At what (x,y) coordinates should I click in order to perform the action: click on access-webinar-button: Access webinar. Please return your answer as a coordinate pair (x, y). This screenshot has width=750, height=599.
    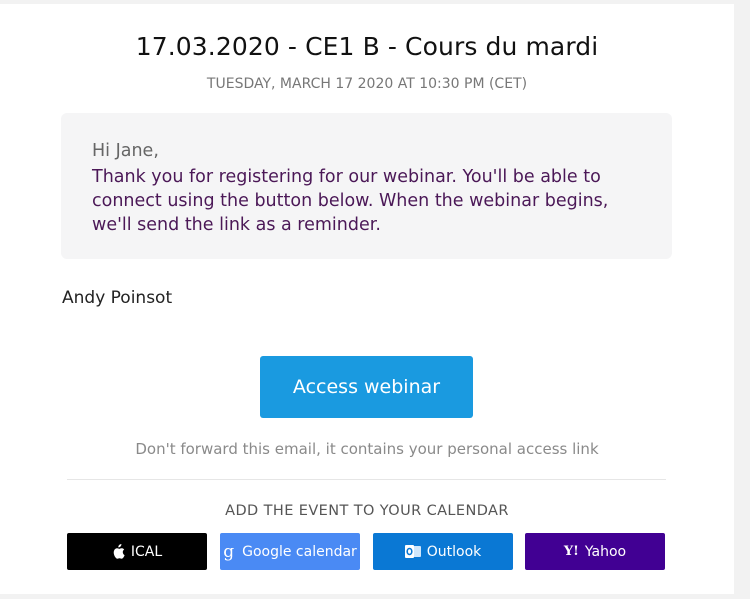
    Looking at the image, I should click on (366, 387).